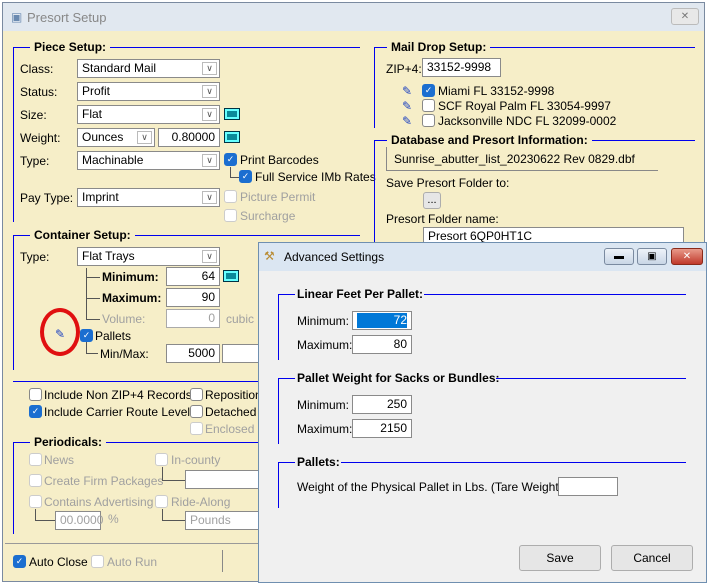 The image size is (707, 583). I want to click on pay-type-select: Imprint ∨, so click(148, 197).